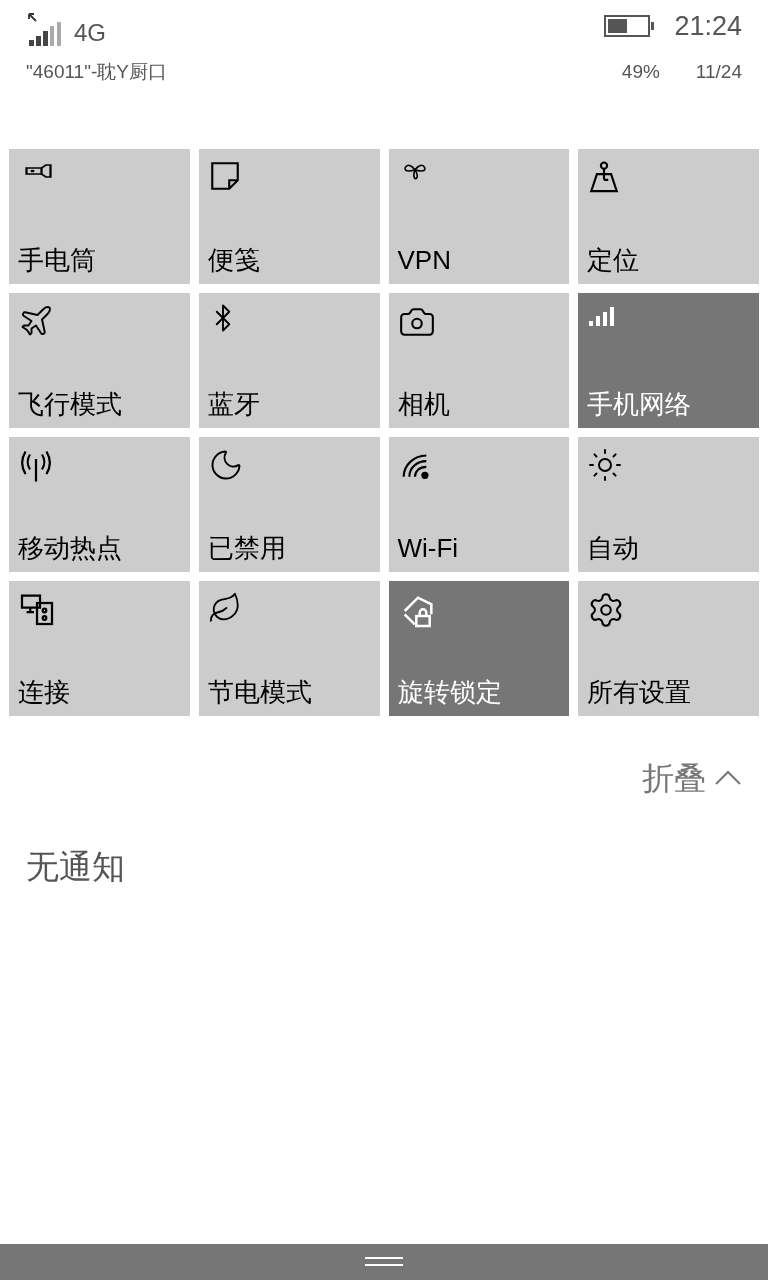  I want to click on quick-action-tile: 便笺, so click(289, 216).